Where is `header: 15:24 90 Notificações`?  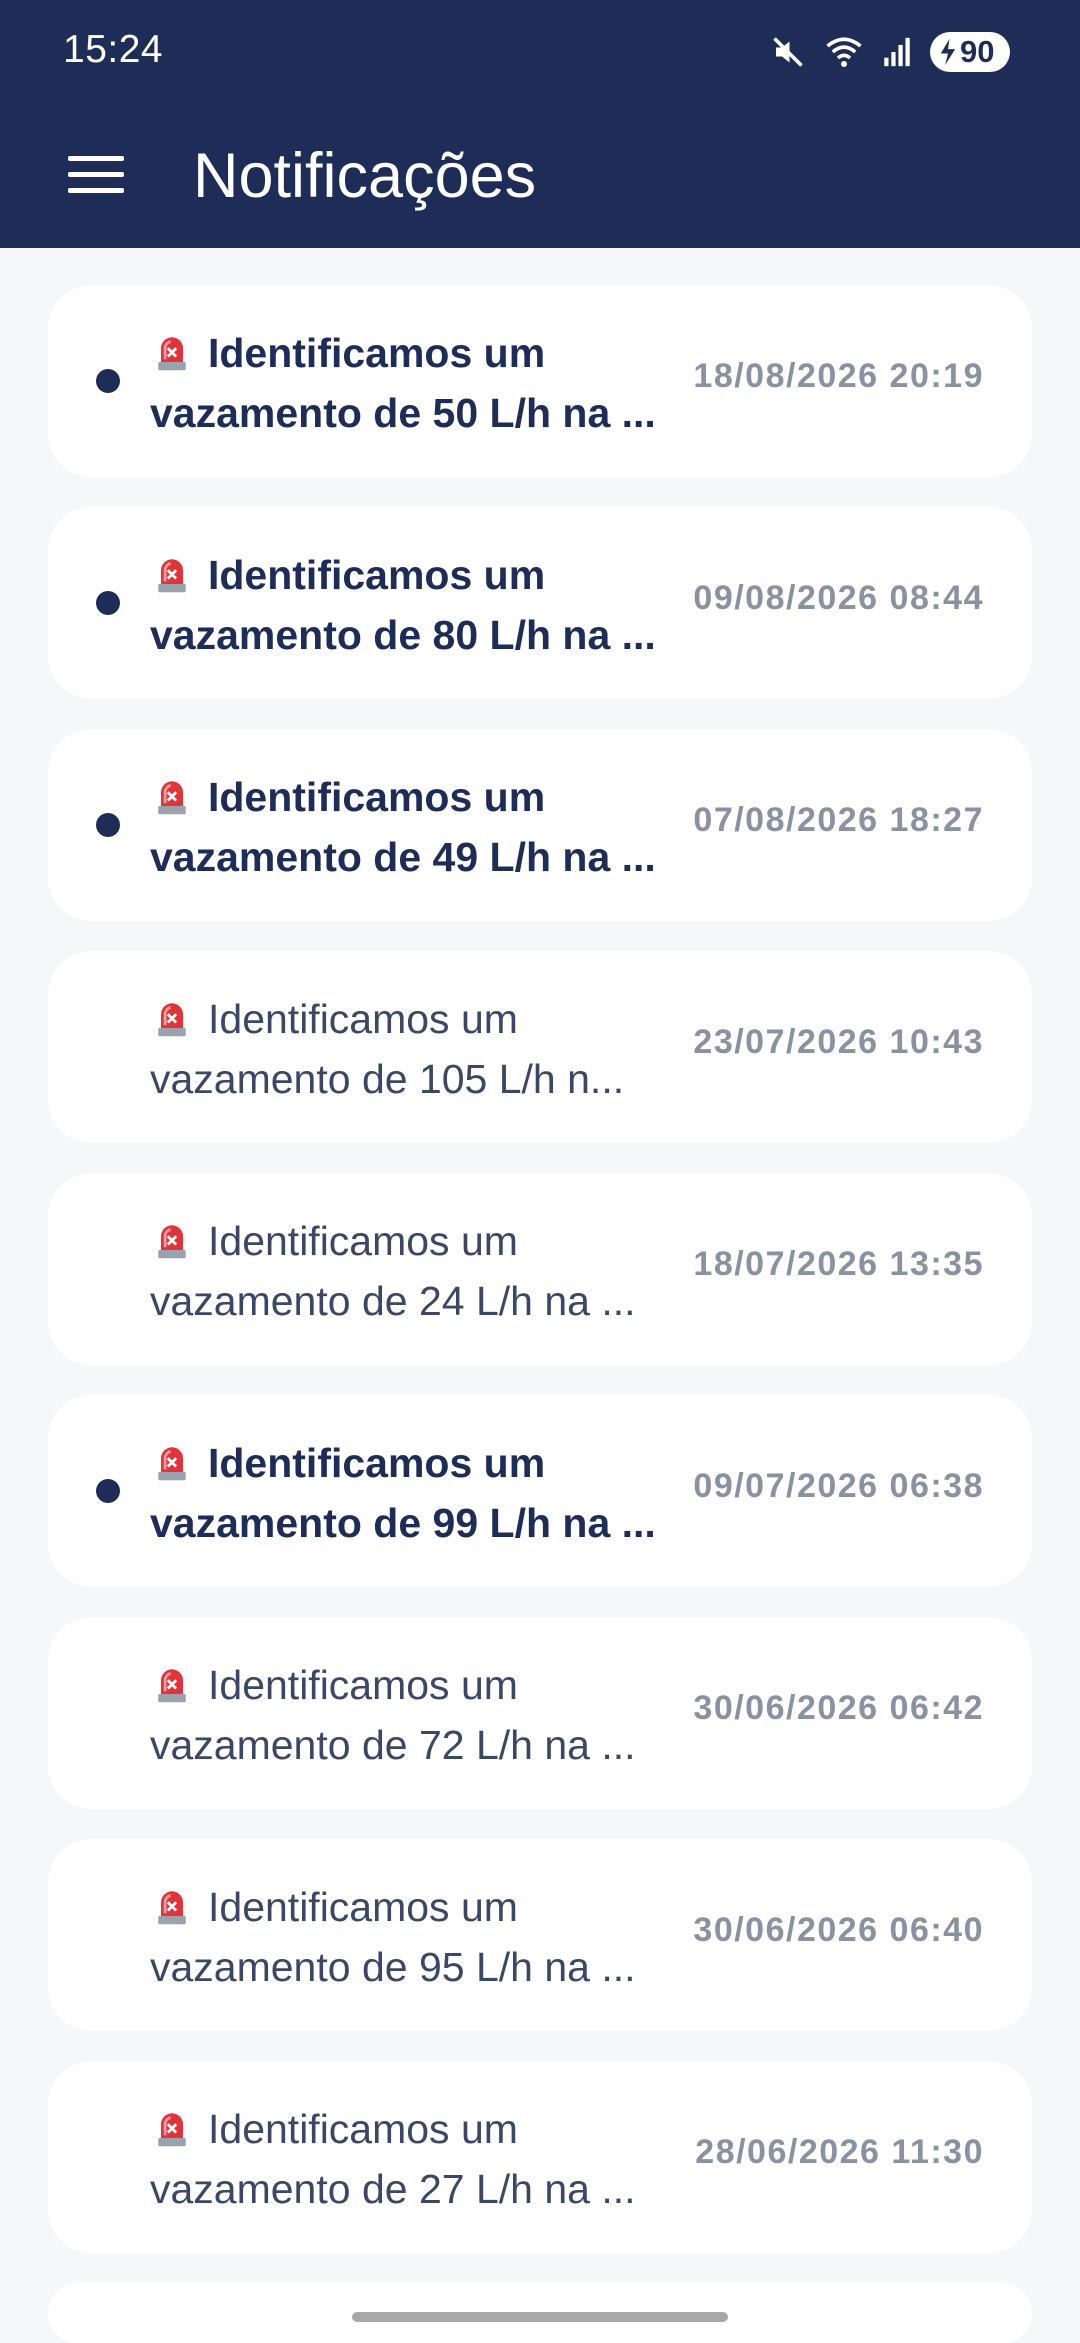 header: 15:24 90 Notificações is located at coordinates (540, 124).